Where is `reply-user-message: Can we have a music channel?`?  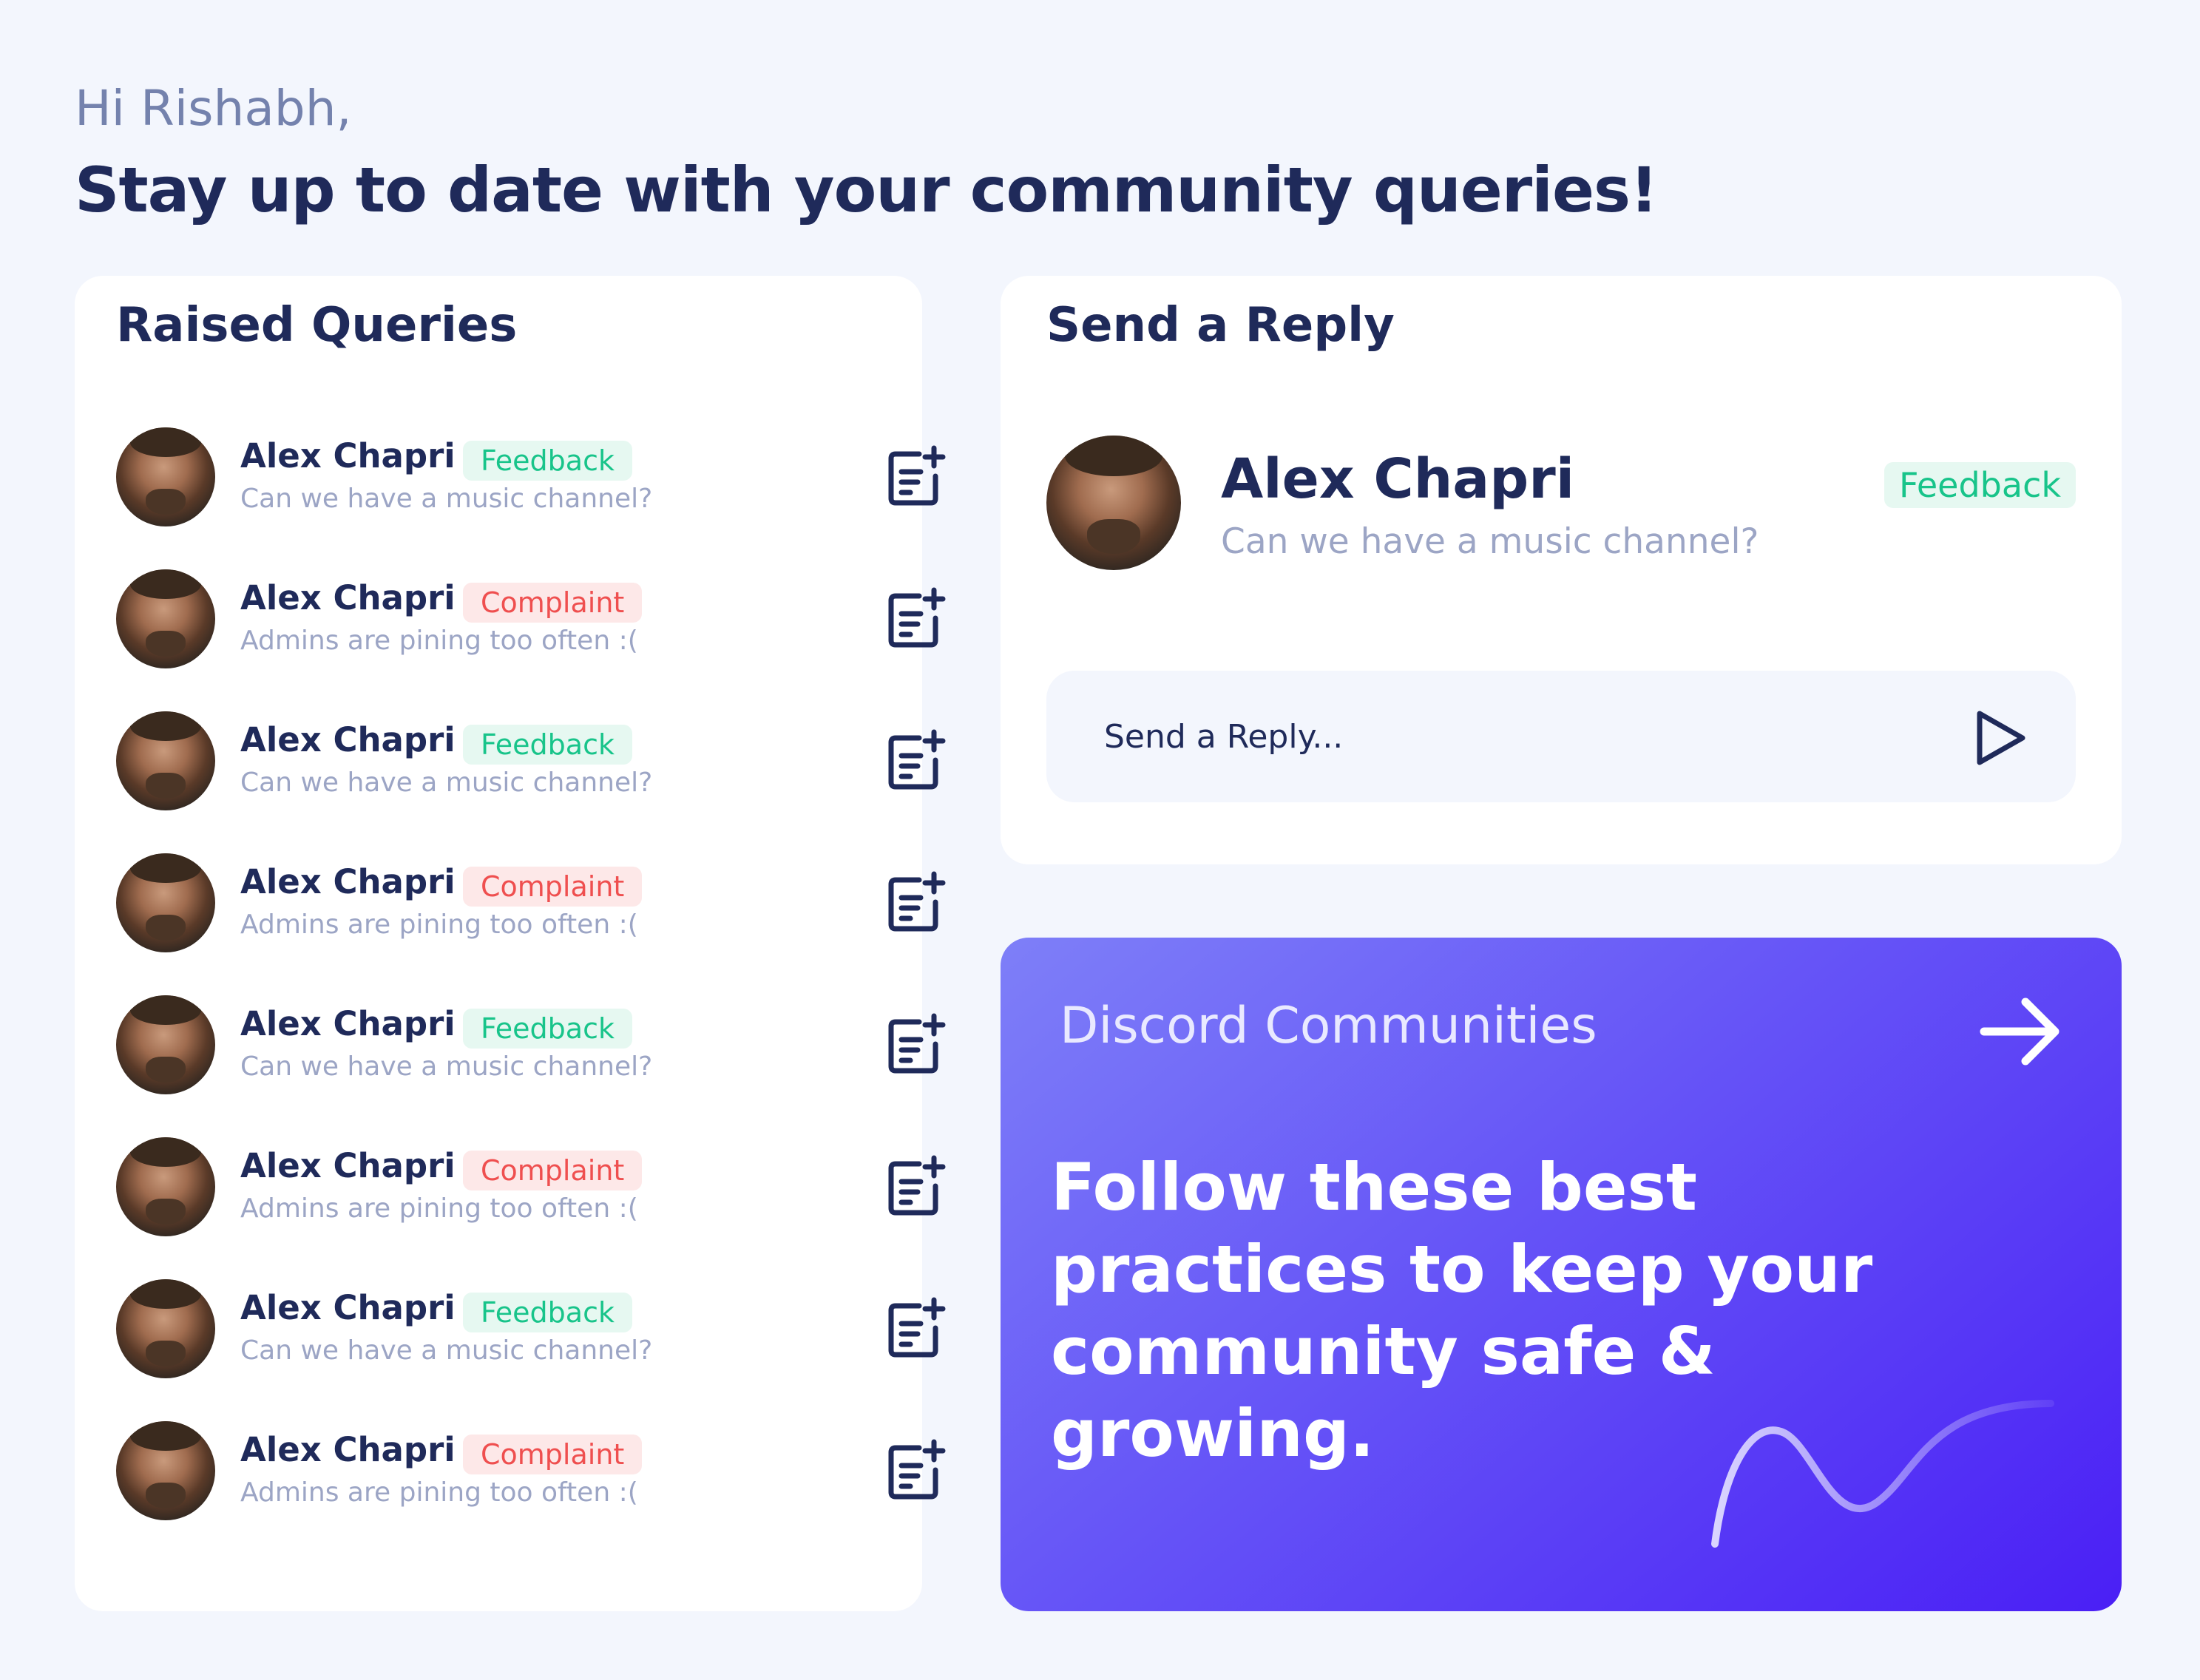
reply-user-message: Can we have a music channel? is located at coordinates (1490, 542).